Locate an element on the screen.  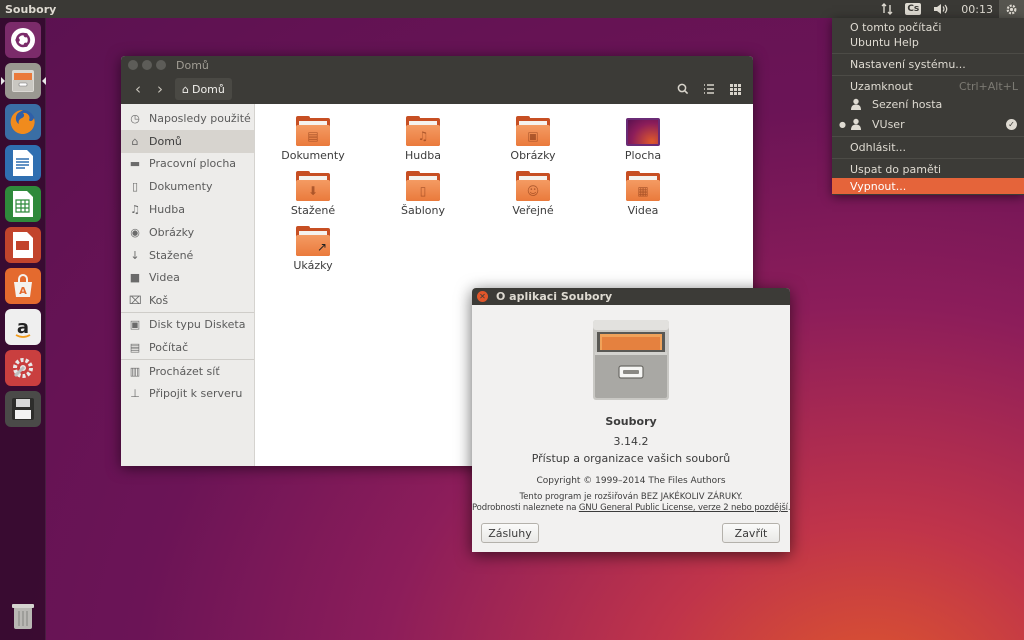
credits-button: Zásluhy is located at coordinates (510, 533).